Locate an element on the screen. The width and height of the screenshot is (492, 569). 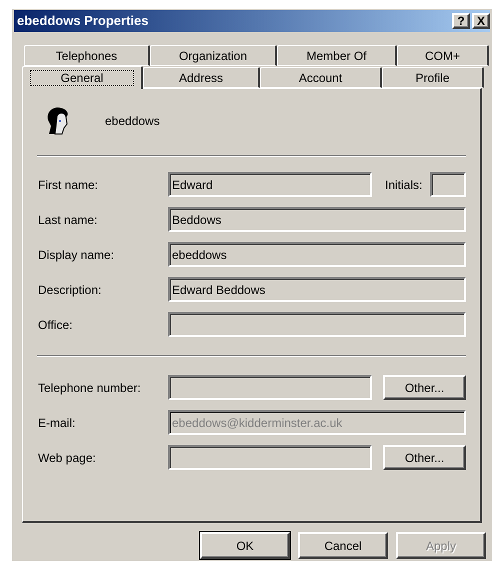
initials-field is located at coordinates (448, 184).